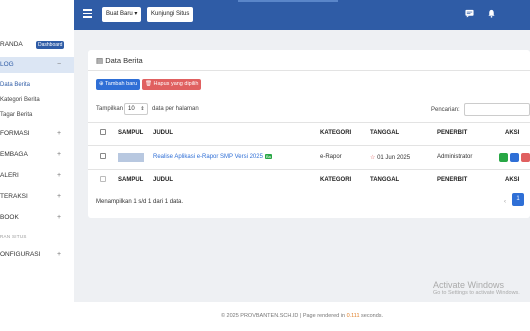  I want to click on render-time: 0.111, so click(353, 316).